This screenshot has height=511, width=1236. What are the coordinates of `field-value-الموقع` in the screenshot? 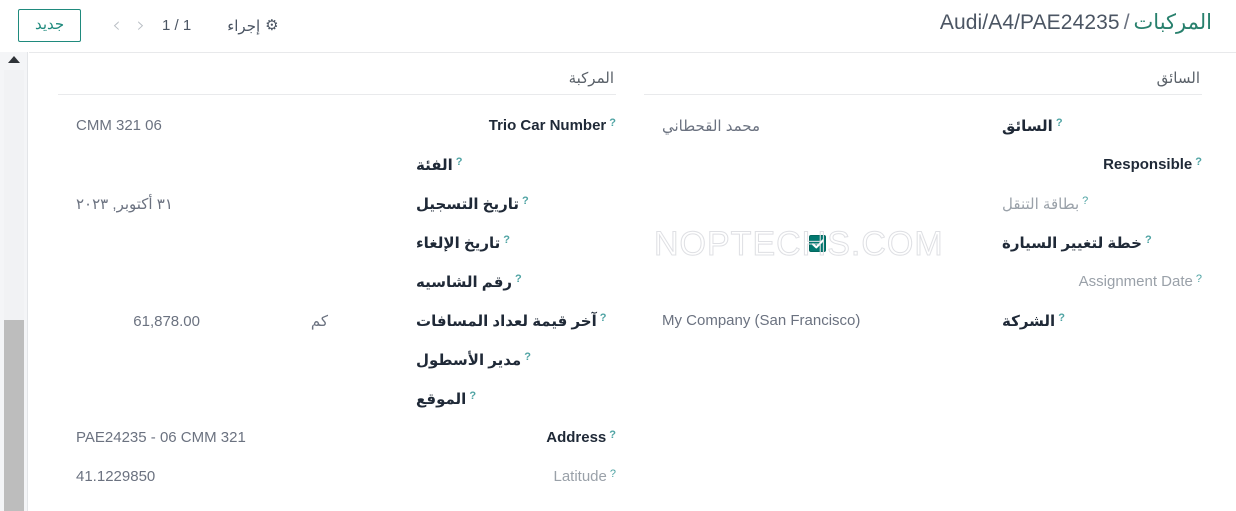 It's located at (237, 397).